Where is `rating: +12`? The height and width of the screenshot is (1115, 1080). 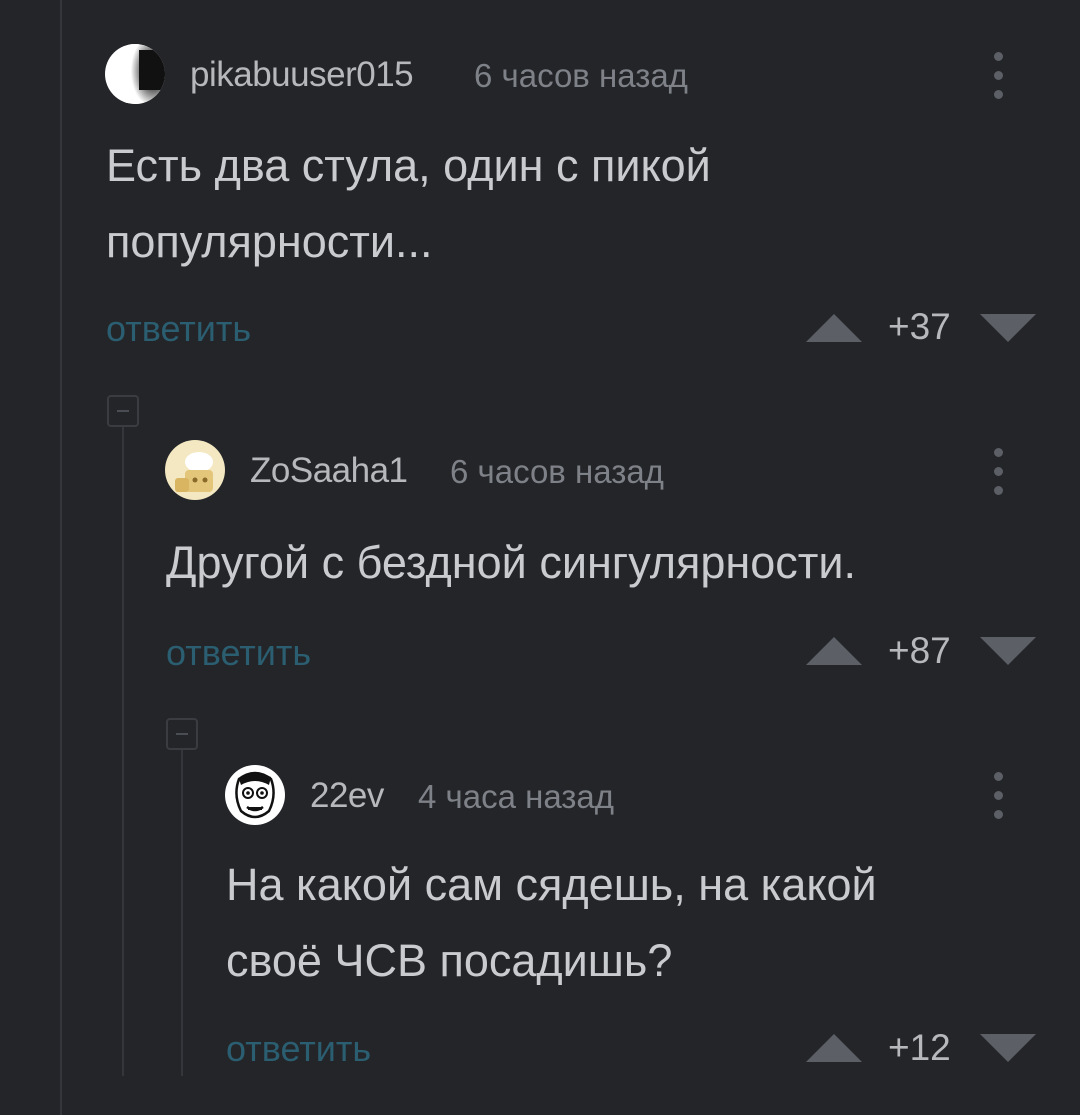 rating: +12 is located at coordinates (919, 1047).